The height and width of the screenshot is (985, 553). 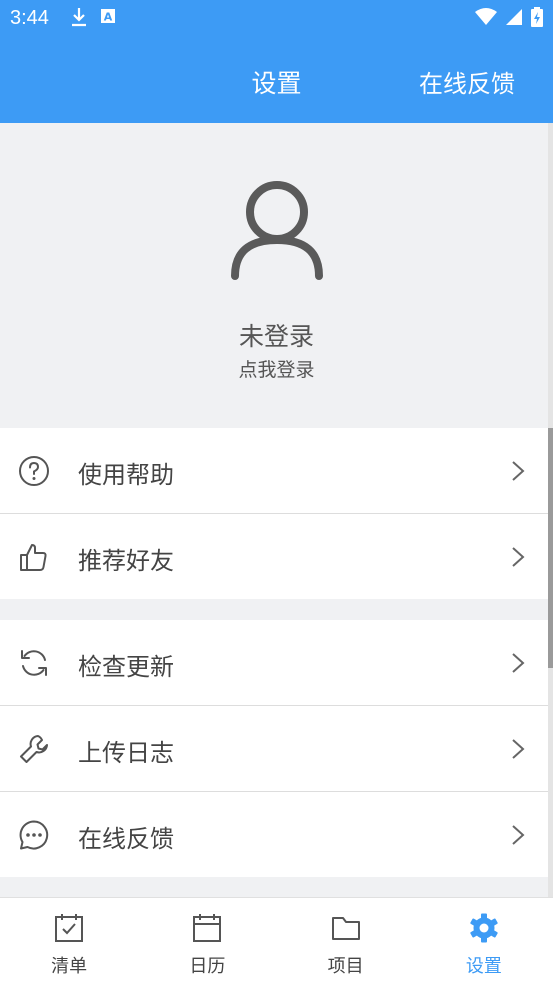 What do you see at coordinates (345, 966) in the screenshot?
I see `tab-label: 项目` at bounding box center [345, 966].